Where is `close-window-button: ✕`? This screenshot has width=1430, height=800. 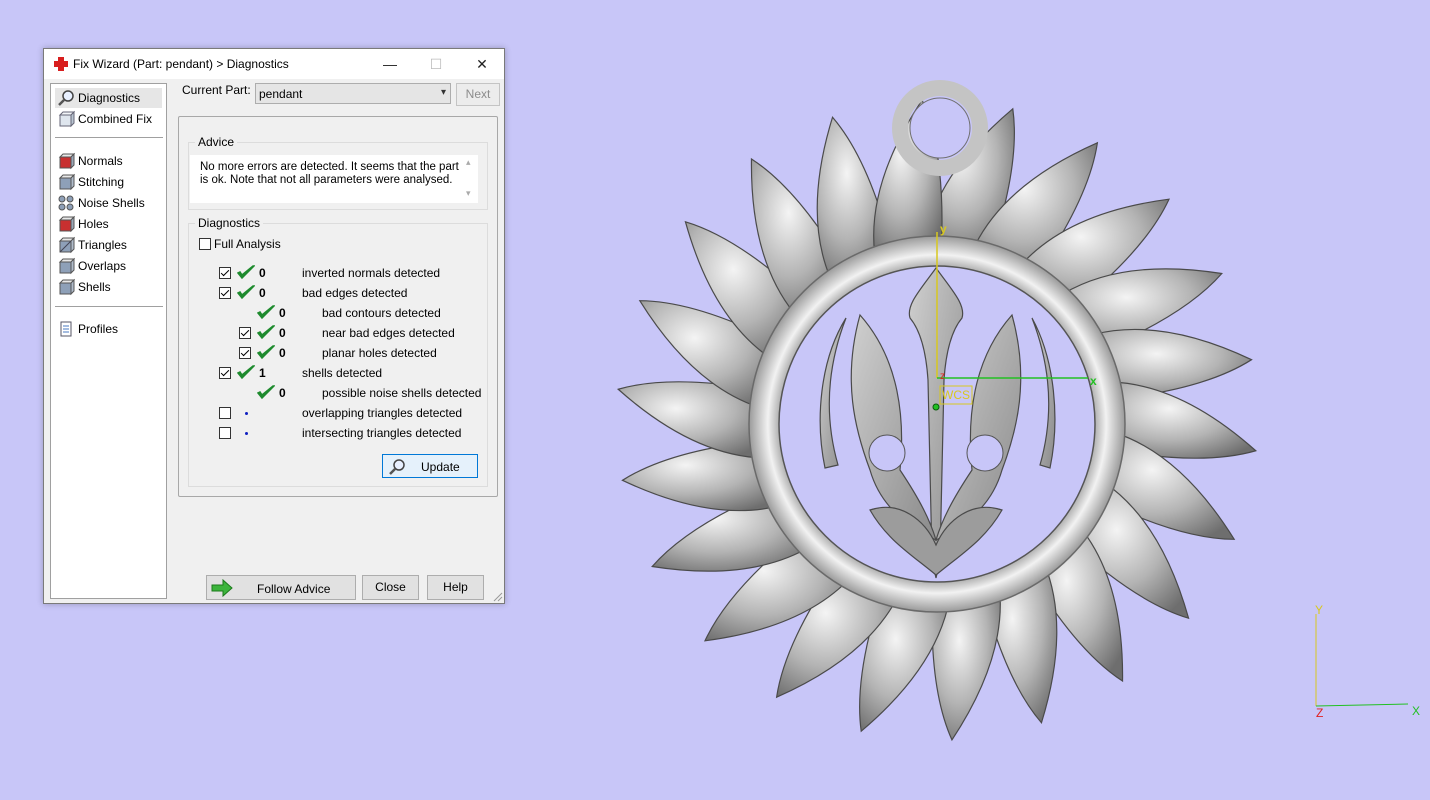
close-window-button: ✕ is located at coordinates (482, 64).